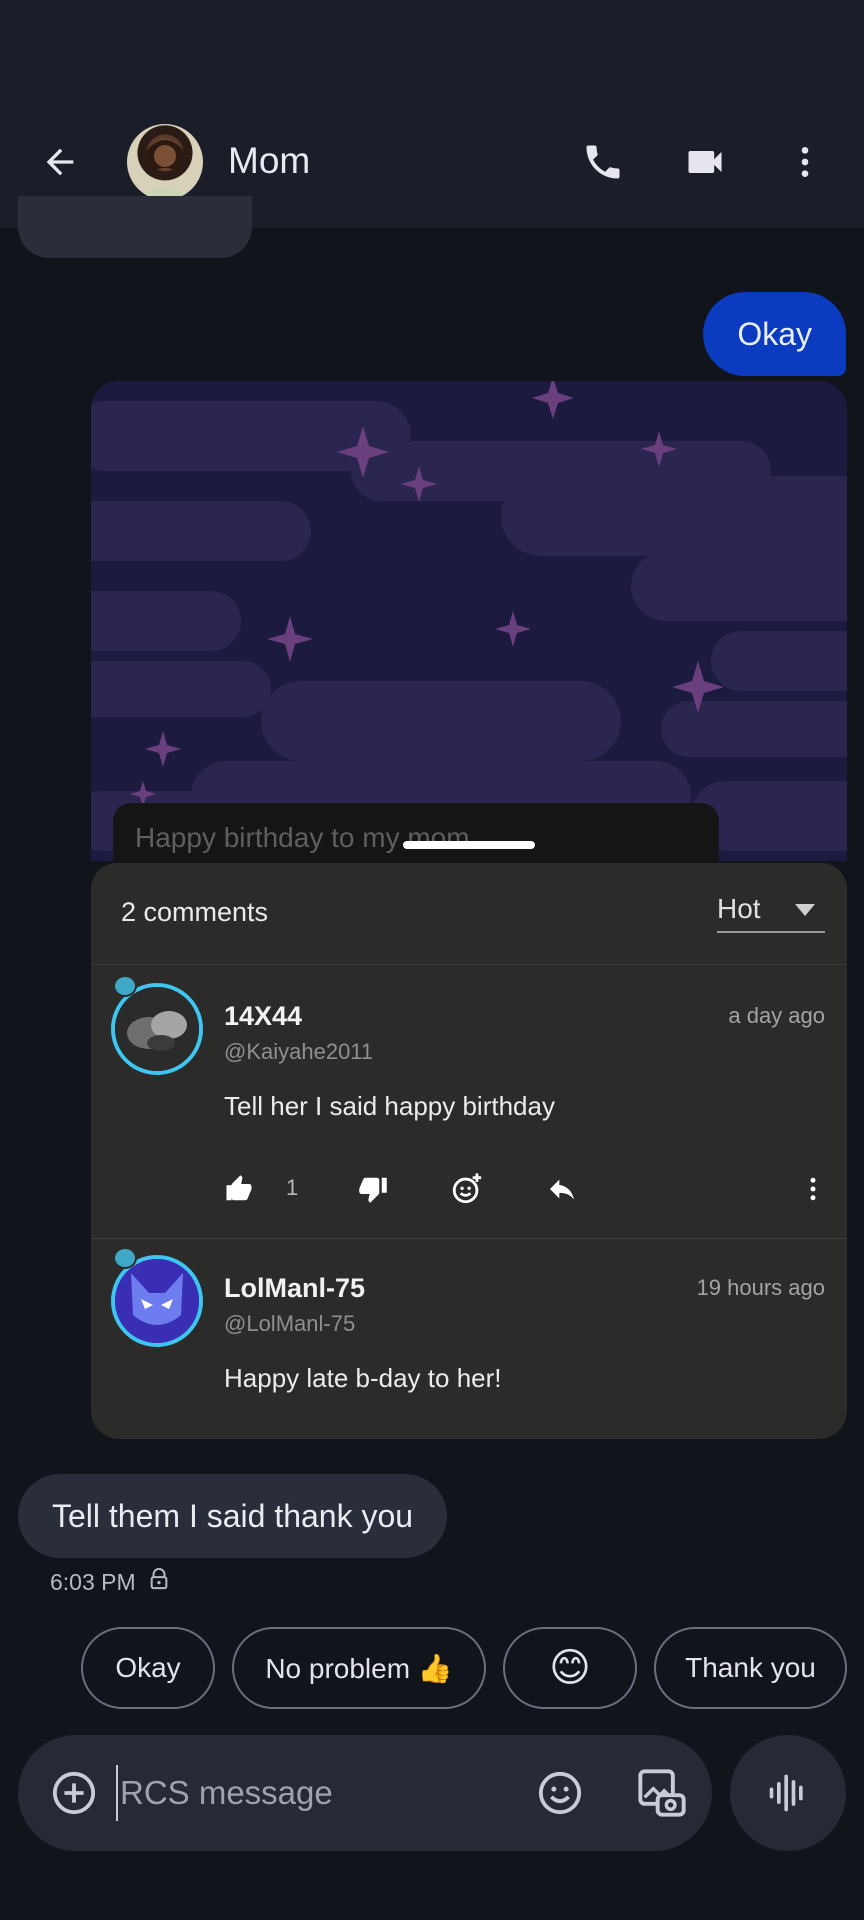  I want to click on sort-dropdown: Hot, so click(771, 910).